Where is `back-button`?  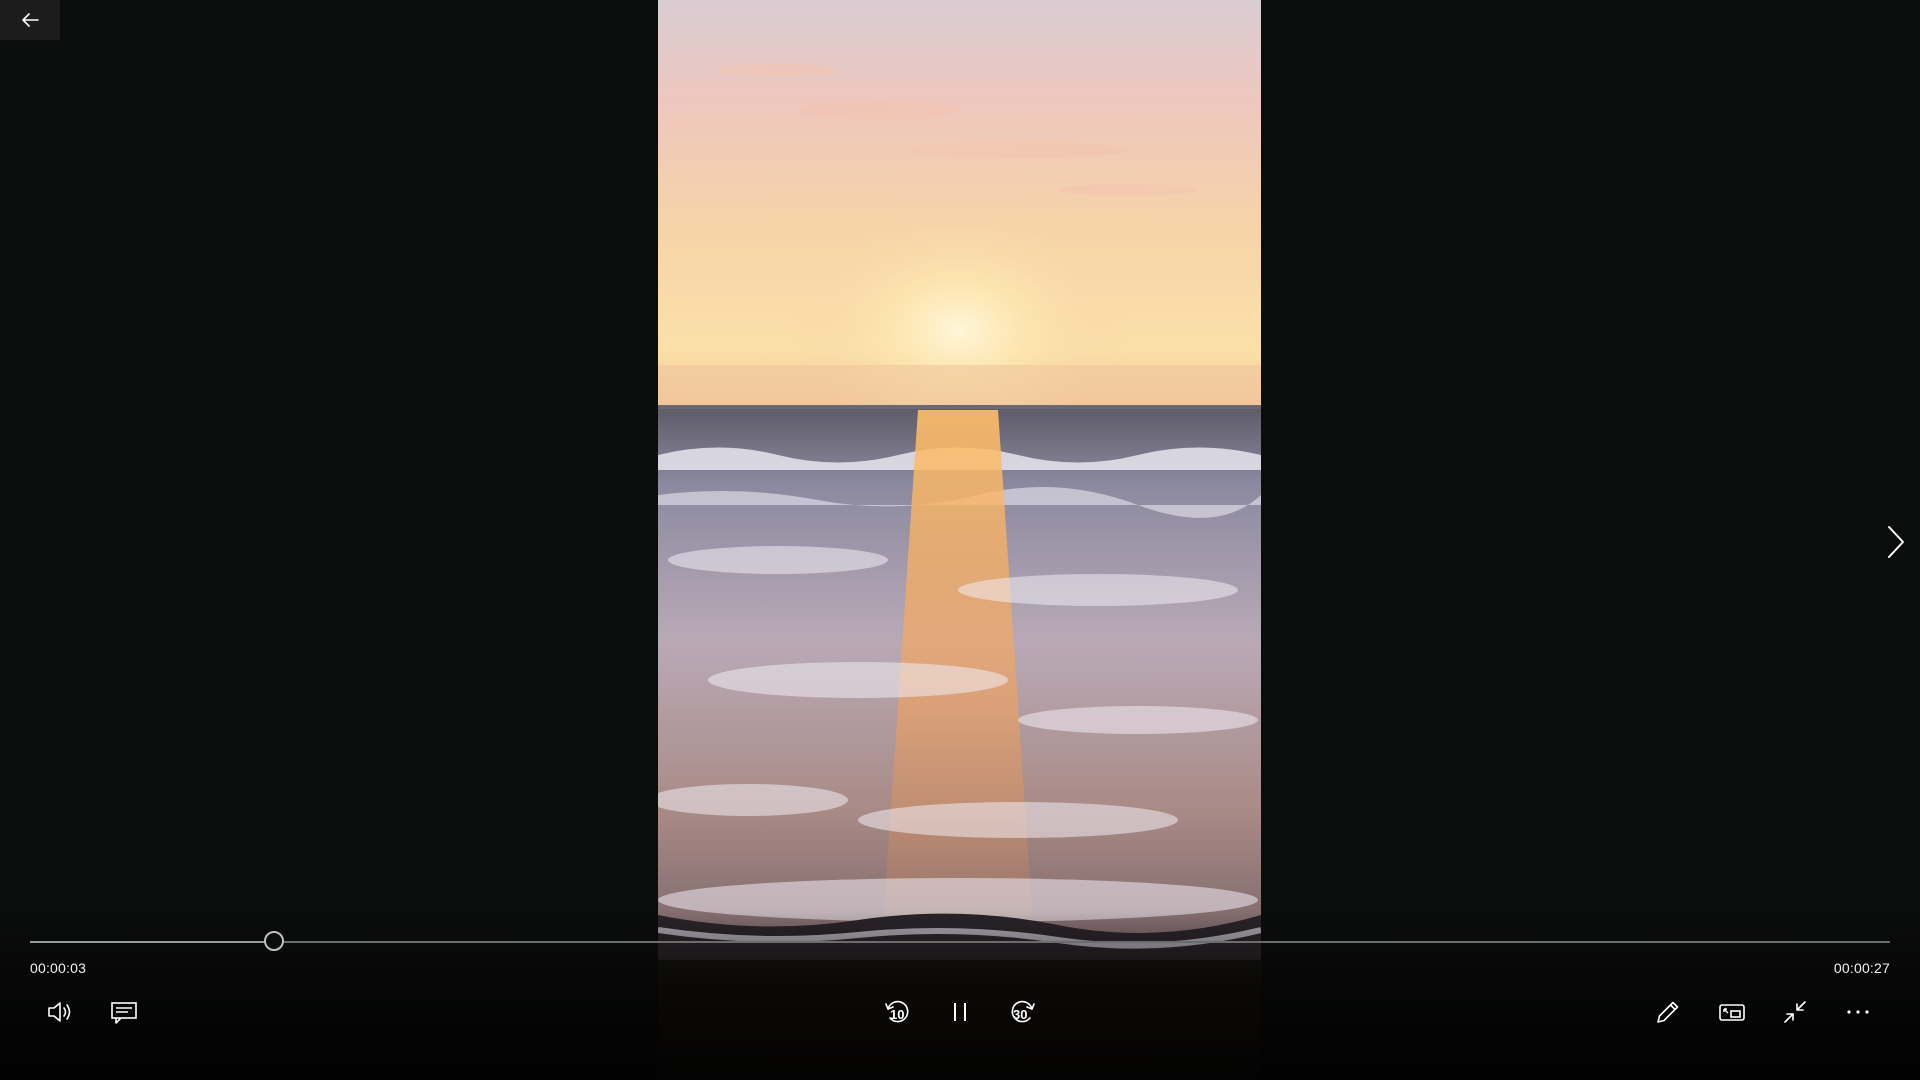
back-button is located at coordinates (30, 20).